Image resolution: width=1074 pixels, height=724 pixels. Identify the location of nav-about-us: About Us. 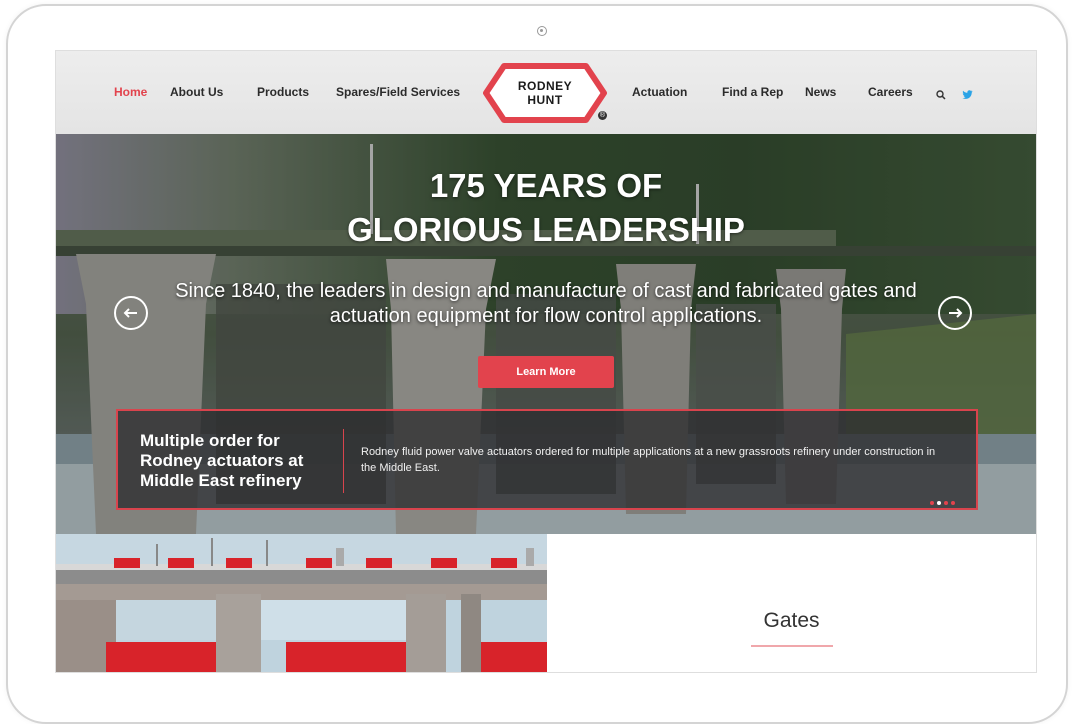
(196, 92).